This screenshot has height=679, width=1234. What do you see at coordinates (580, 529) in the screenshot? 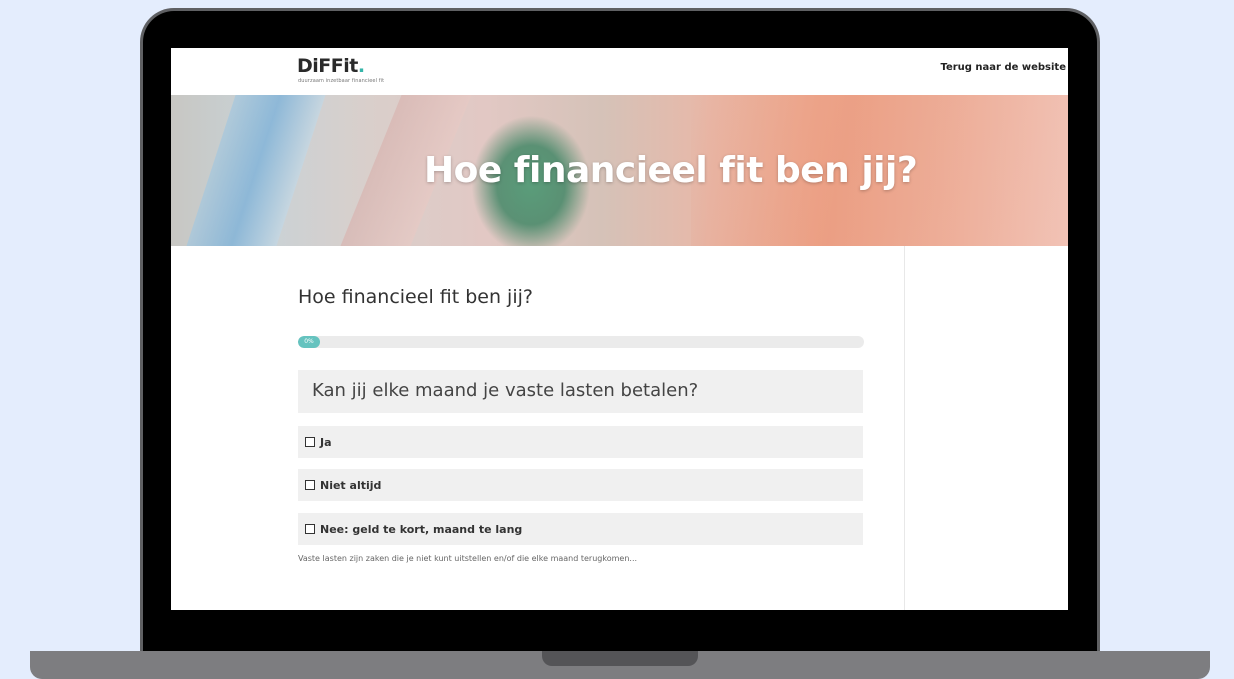
I see `answer-option-nee: Nee: geld te kort, maand te lang` at bounding box center [580, 529].